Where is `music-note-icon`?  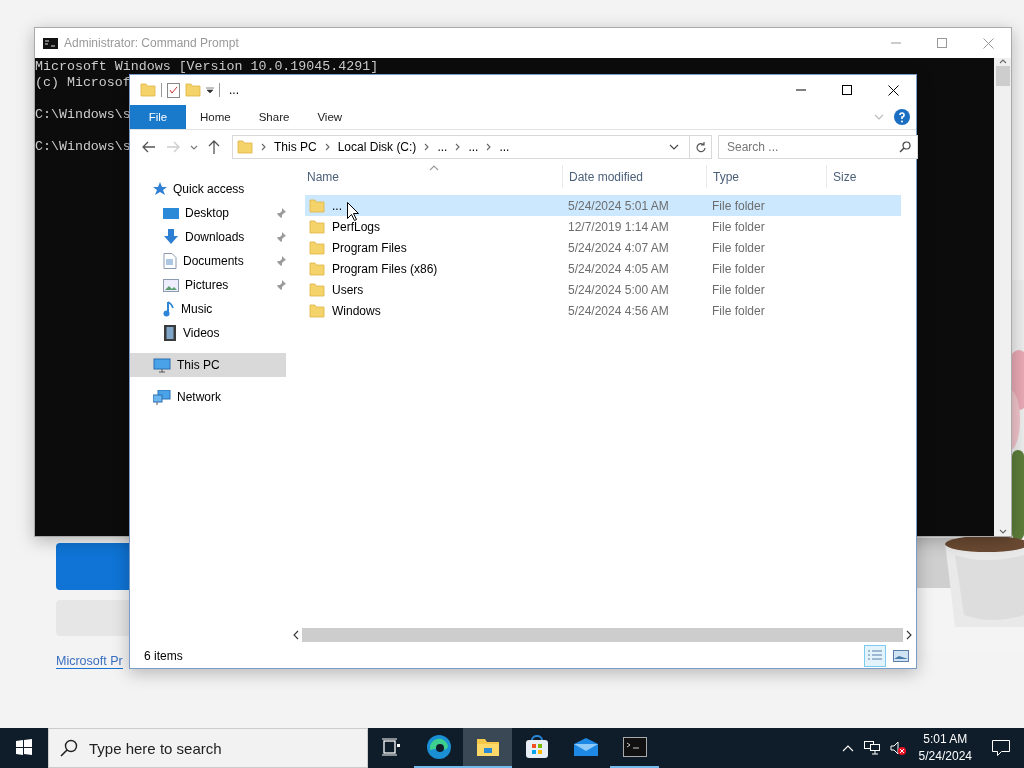
music-note-icon is located at coordinates (169, 309).